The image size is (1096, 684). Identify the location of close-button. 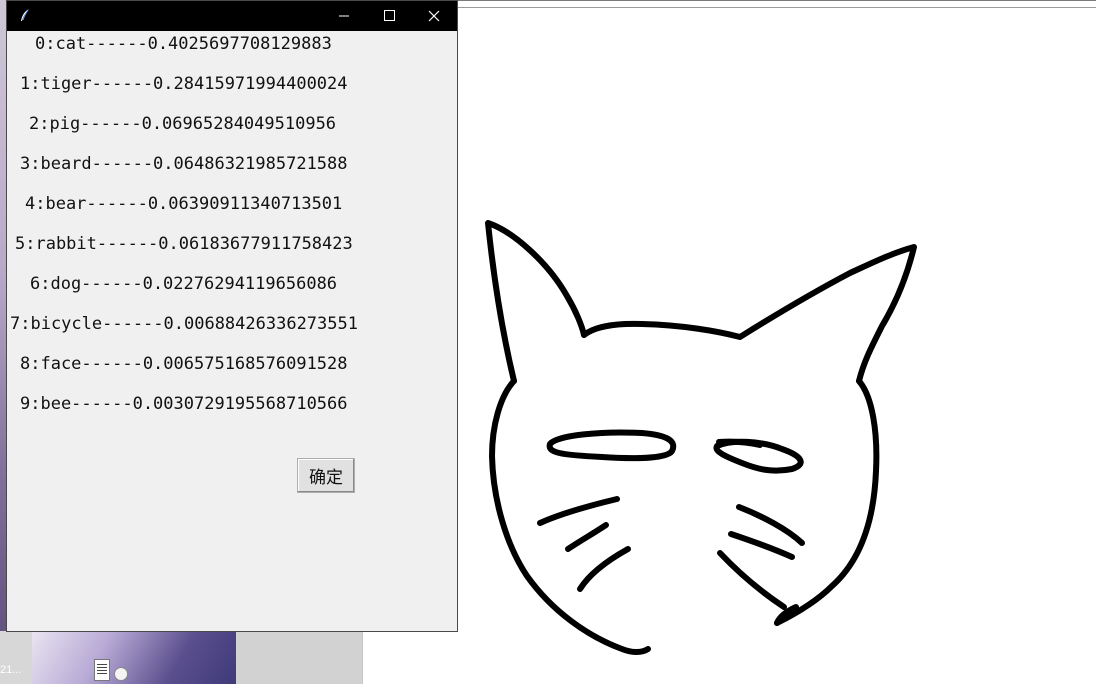
(434, 16).